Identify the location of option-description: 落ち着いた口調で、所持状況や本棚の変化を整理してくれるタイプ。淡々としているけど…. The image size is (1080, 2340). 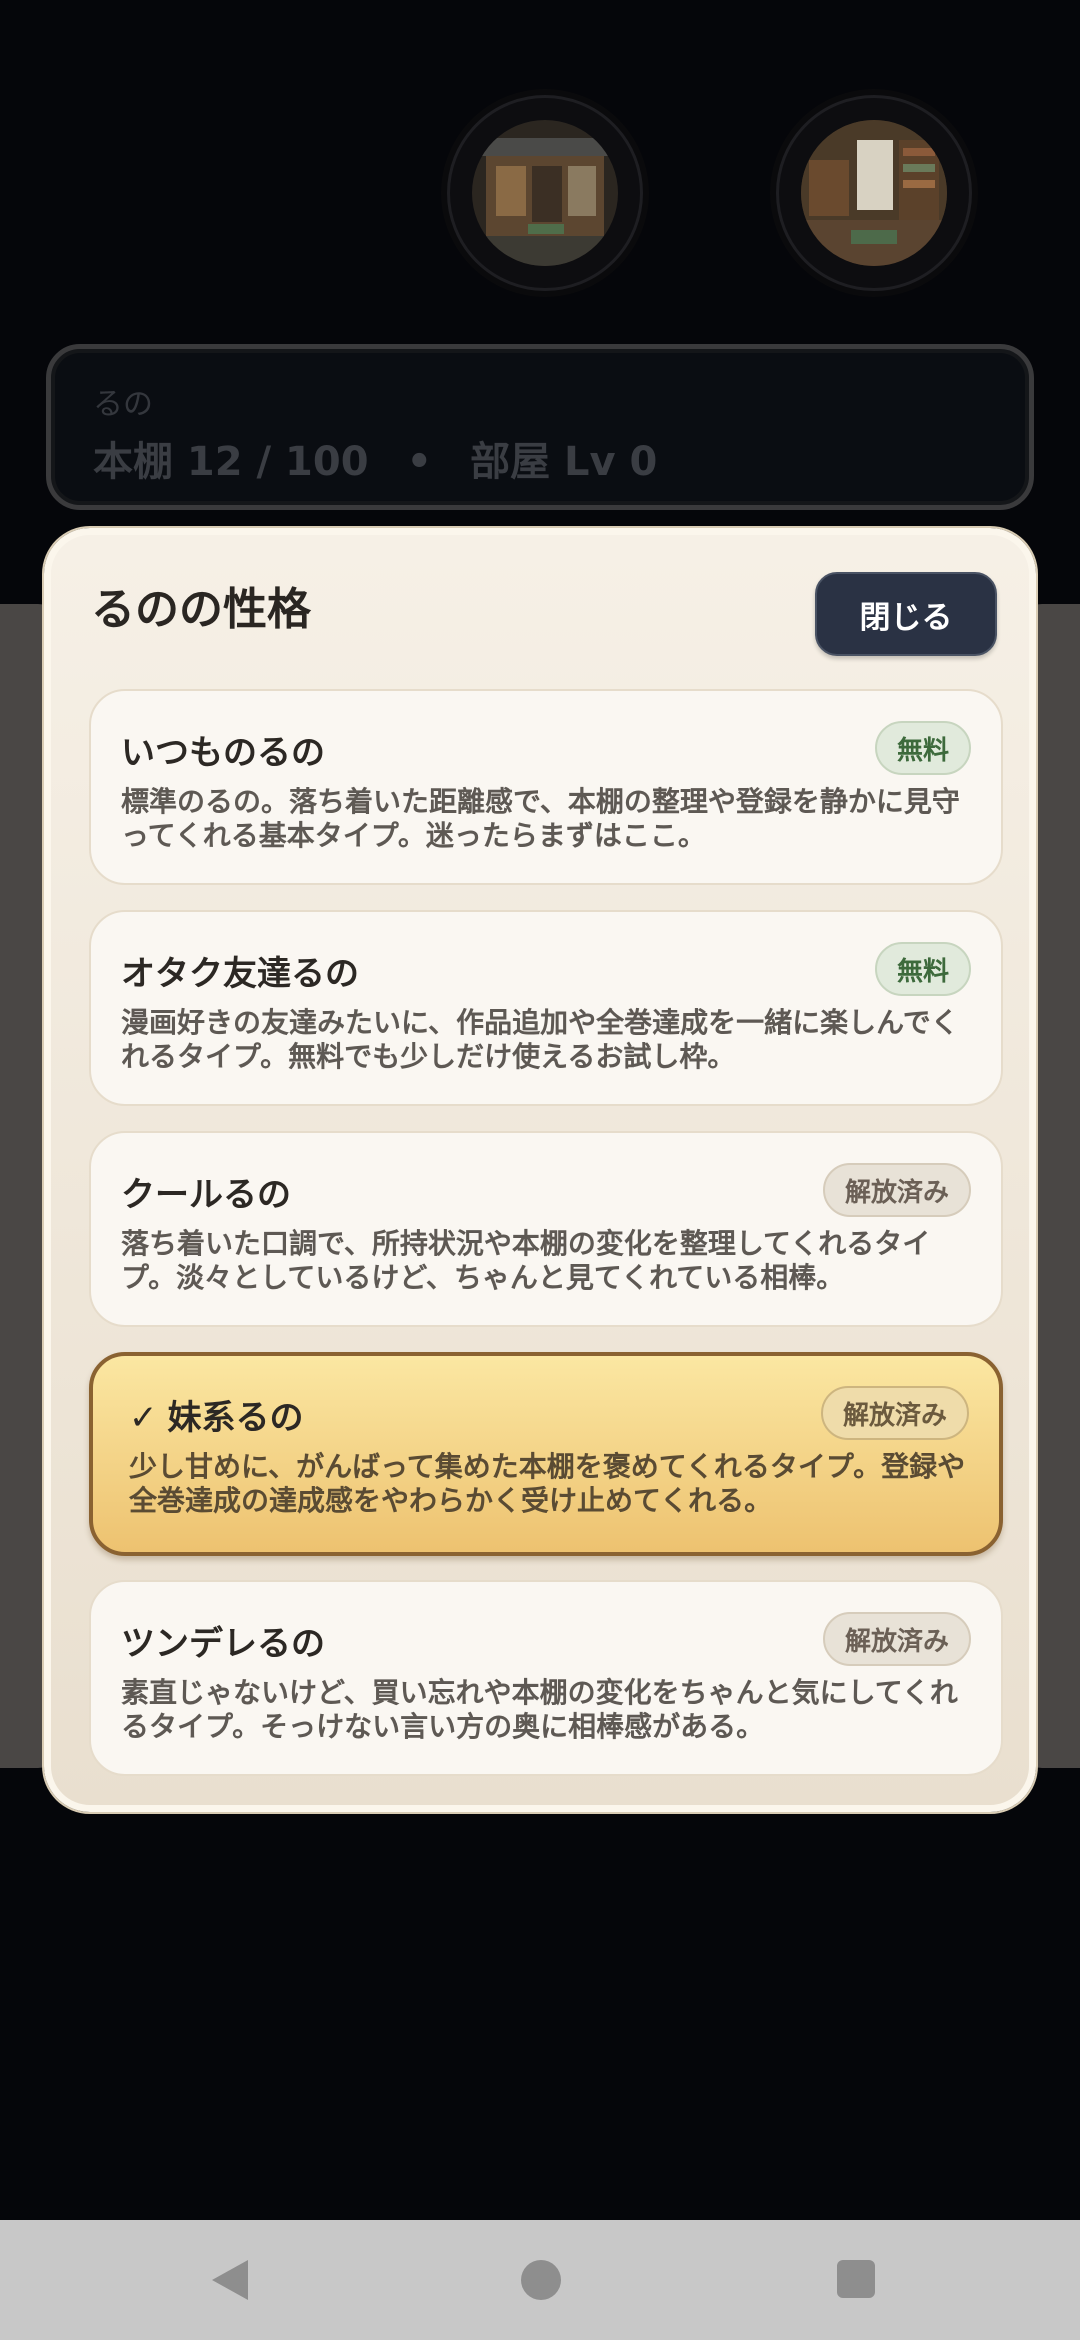
(526, 1260).